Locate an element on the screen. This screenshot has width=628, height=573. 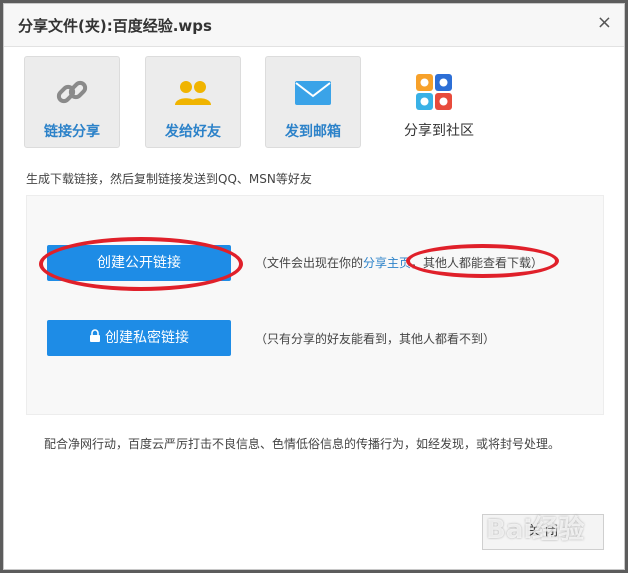
tab-send-email: 发到邮箱 is located at coordinates (313, 102).